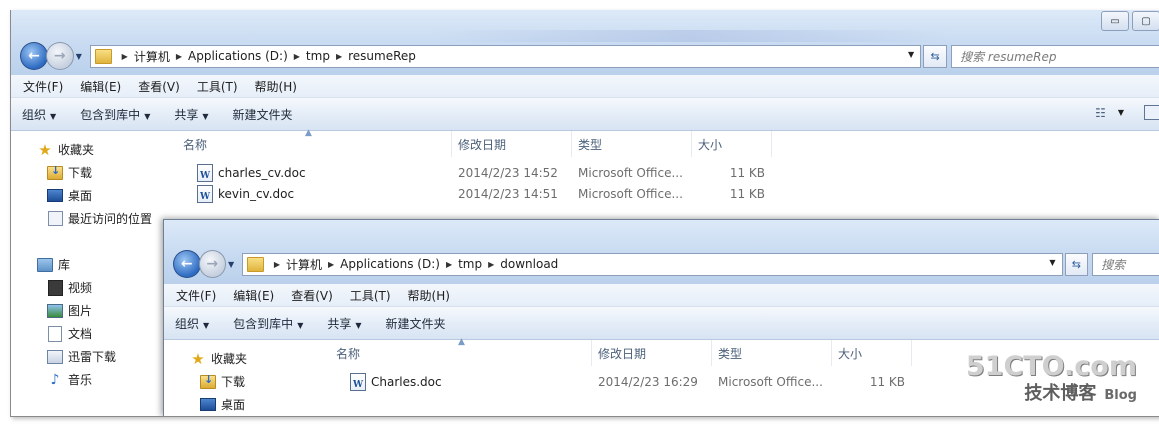  I want to click on column-size-label: 大小, so click(850, 353).